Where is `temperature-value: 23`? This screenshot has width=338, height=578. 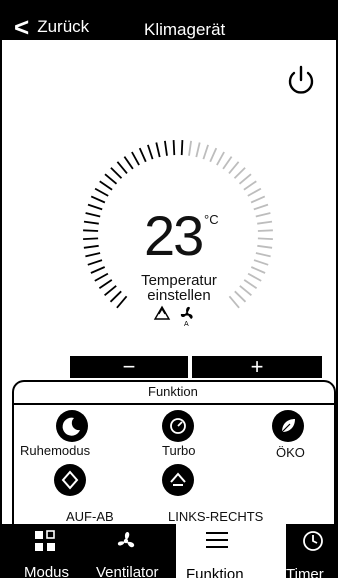 temperature-value: 23 is located at coordinates (174, 235).